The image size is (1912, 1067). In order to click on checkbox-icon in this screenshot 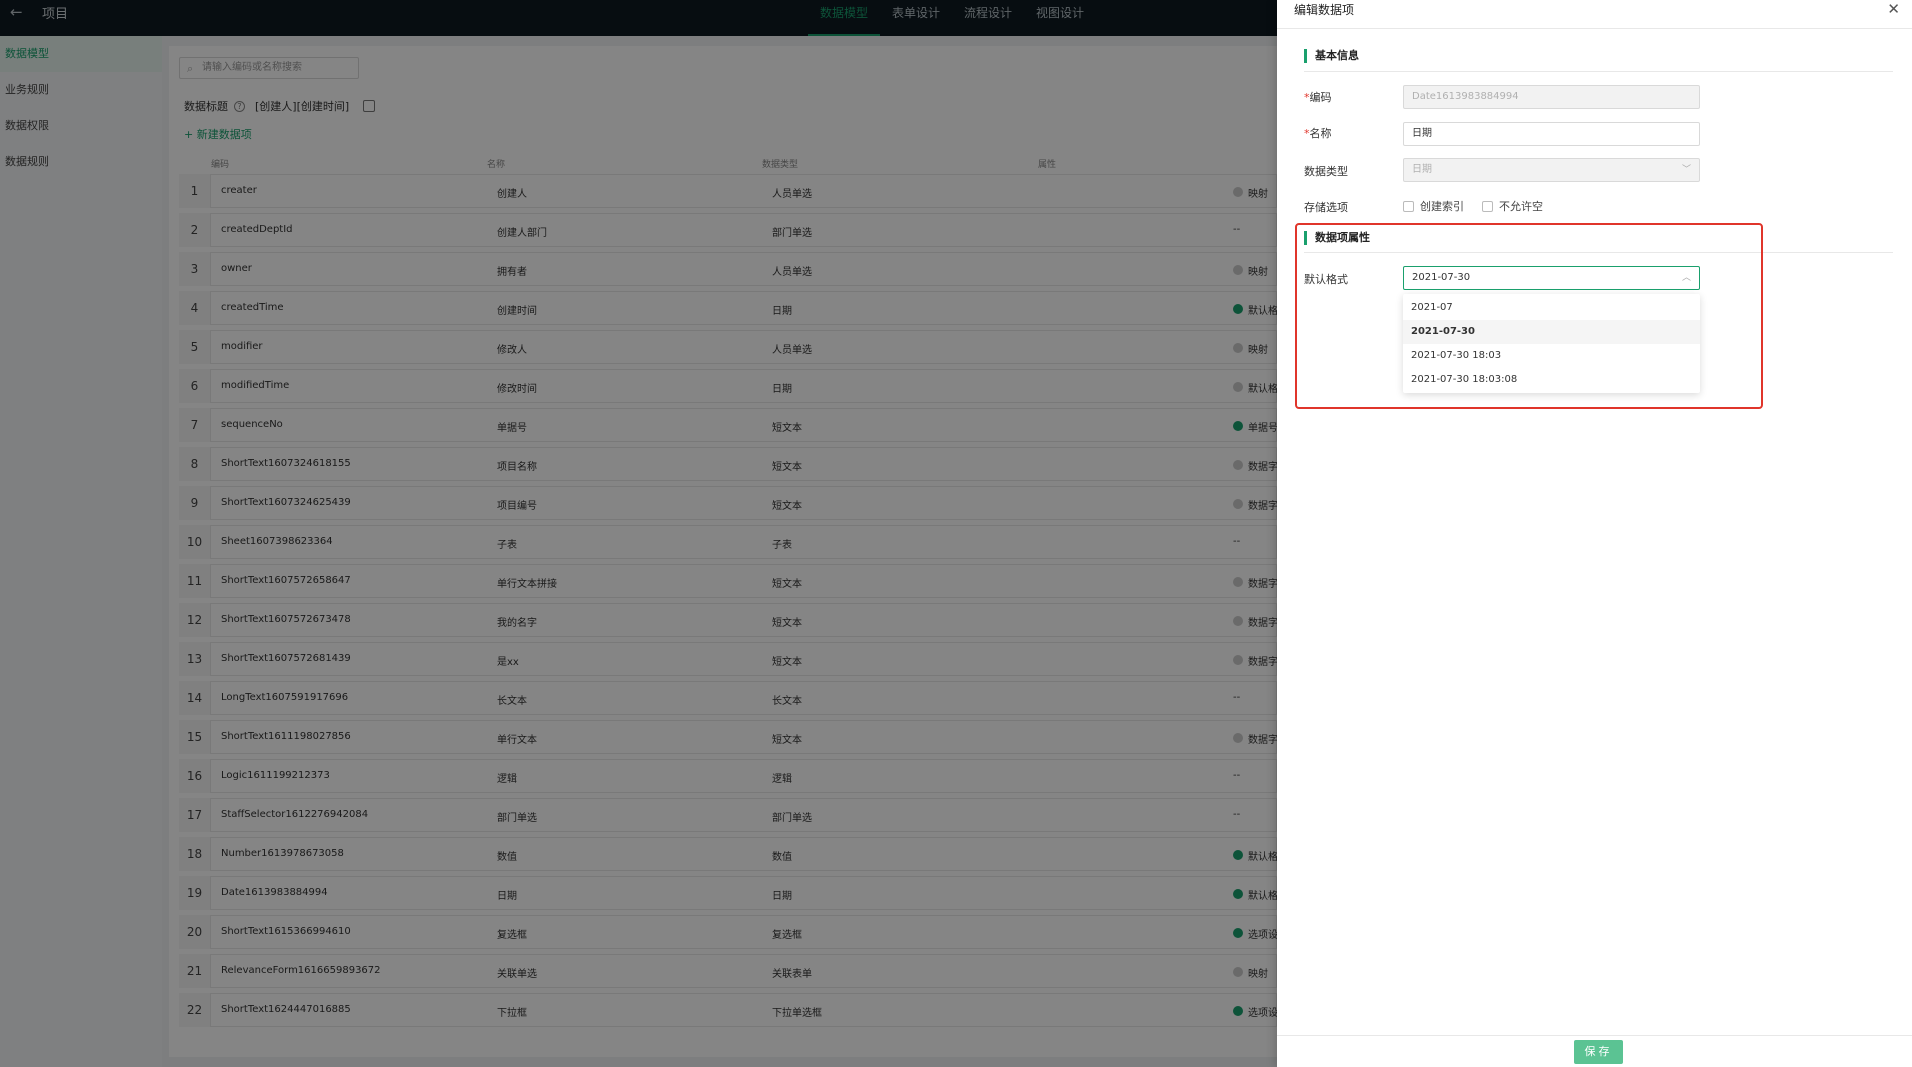, I will do `click(1487, 206)`.